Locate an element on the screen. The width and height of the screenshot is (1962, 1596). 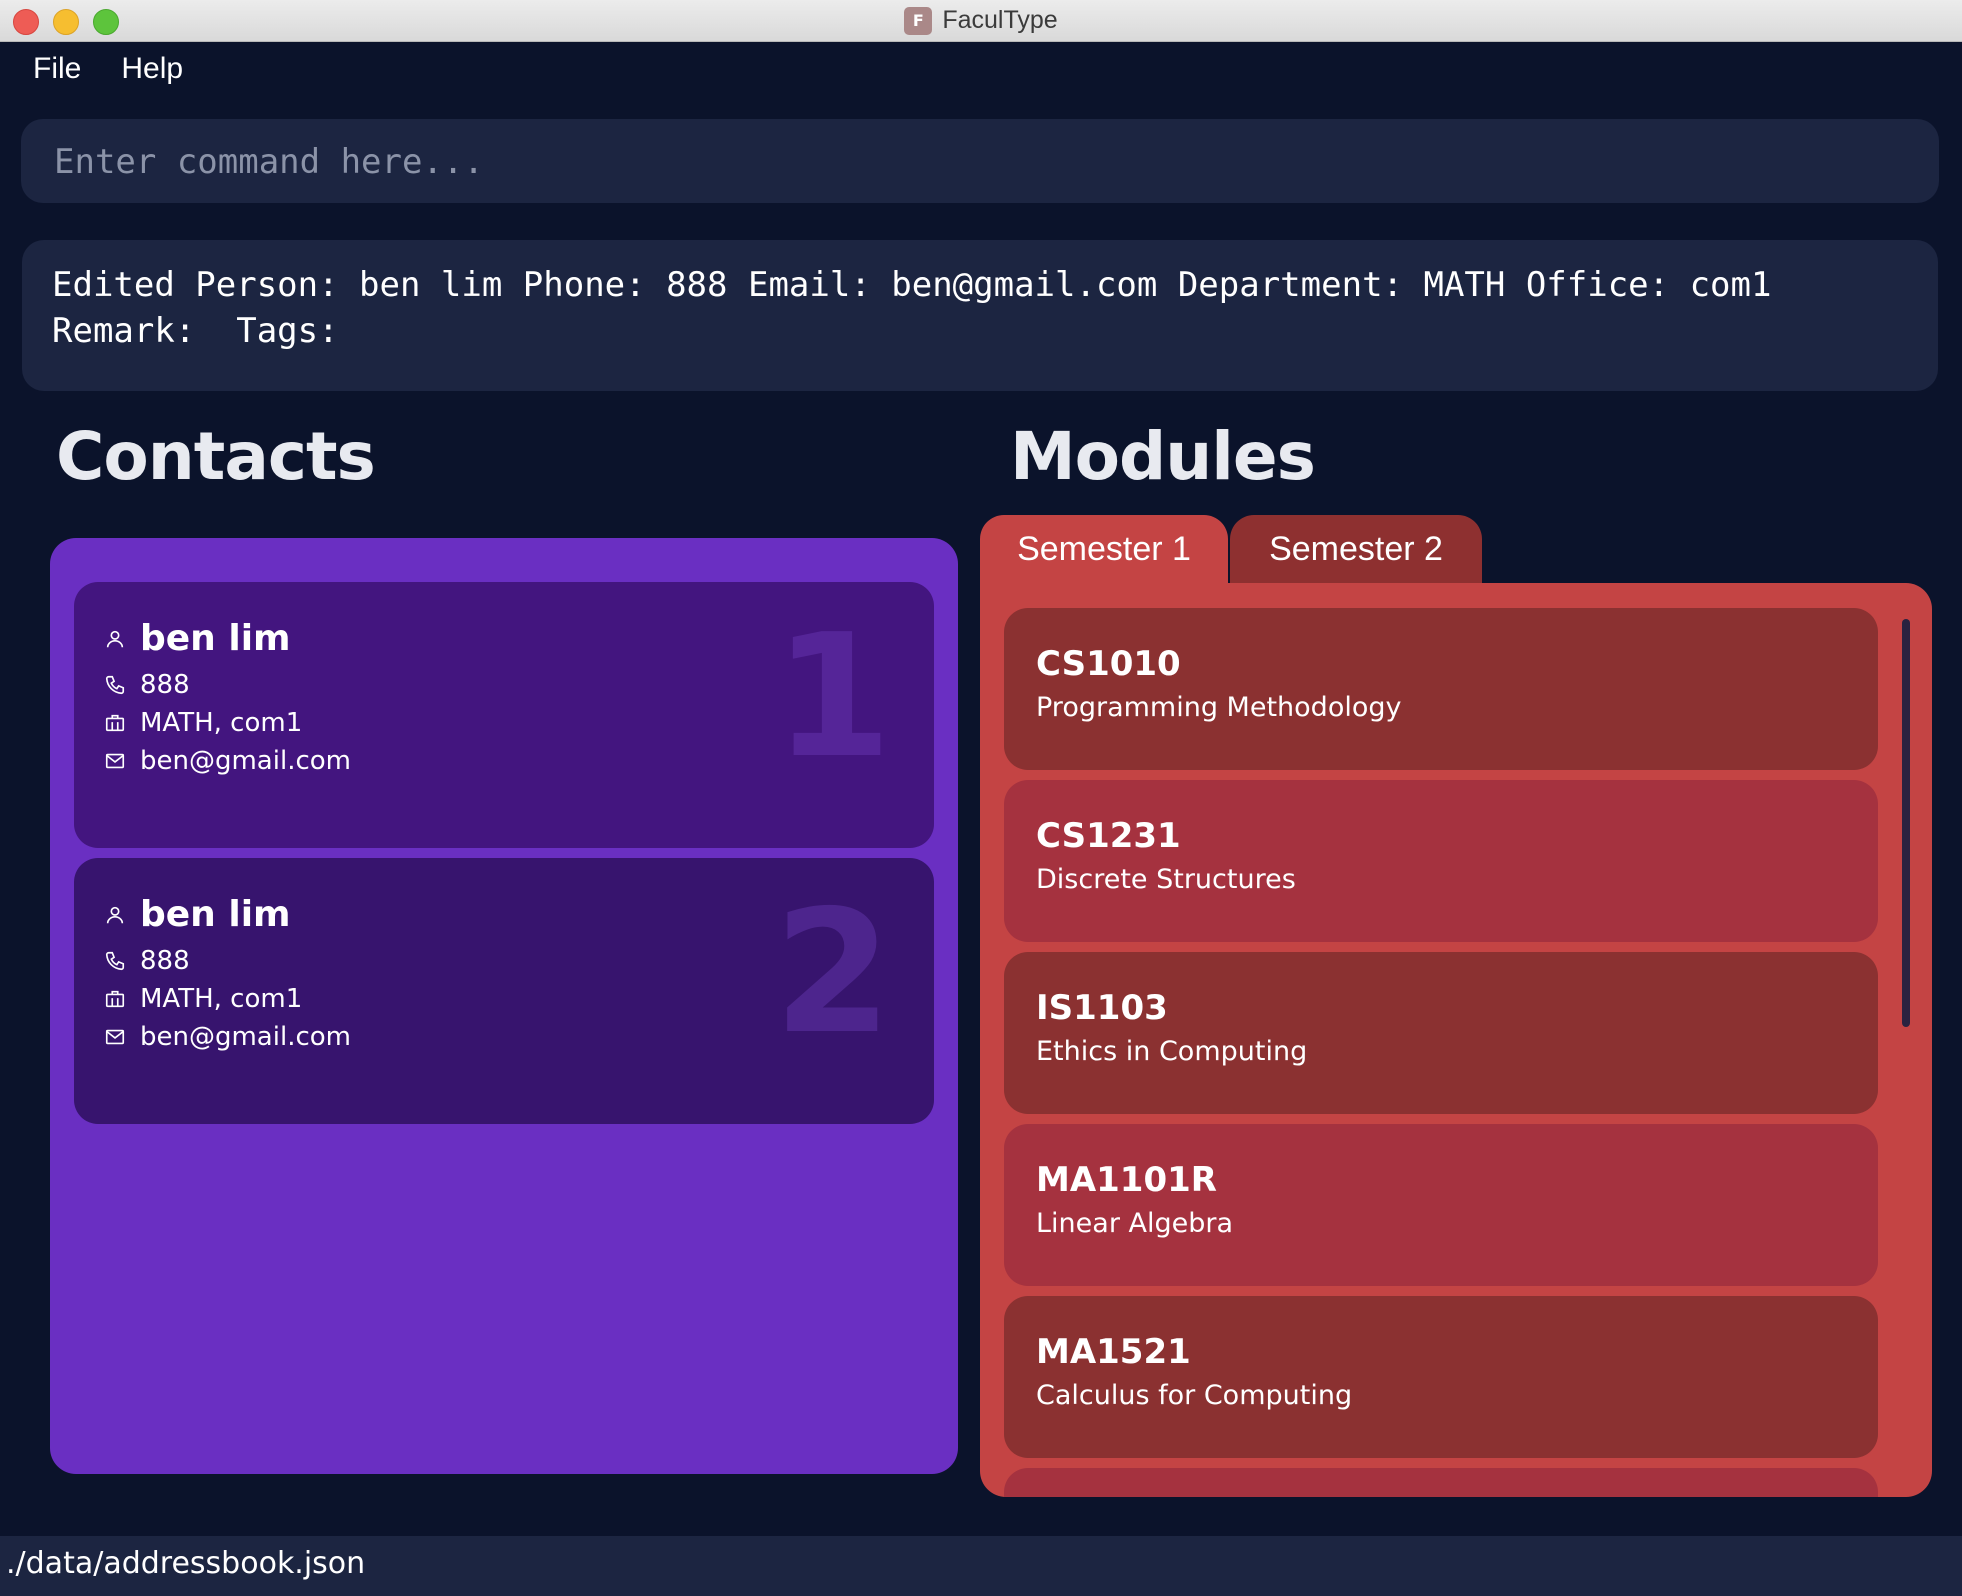
command-box is located at coordinates (980, 162).